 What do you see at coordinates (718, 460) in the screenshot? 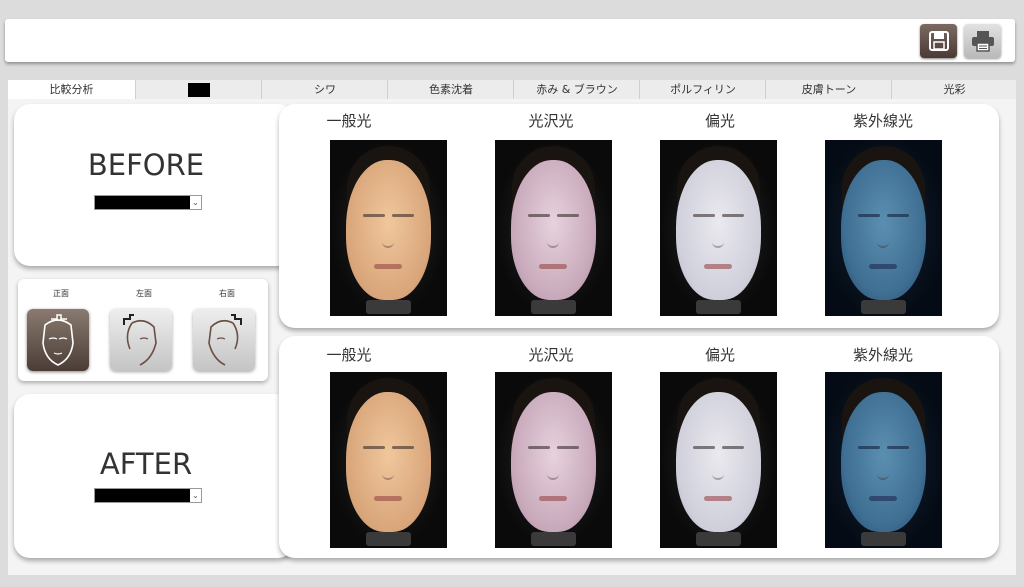
I see `after-photo-polarized` at bounding box center [718, 460].